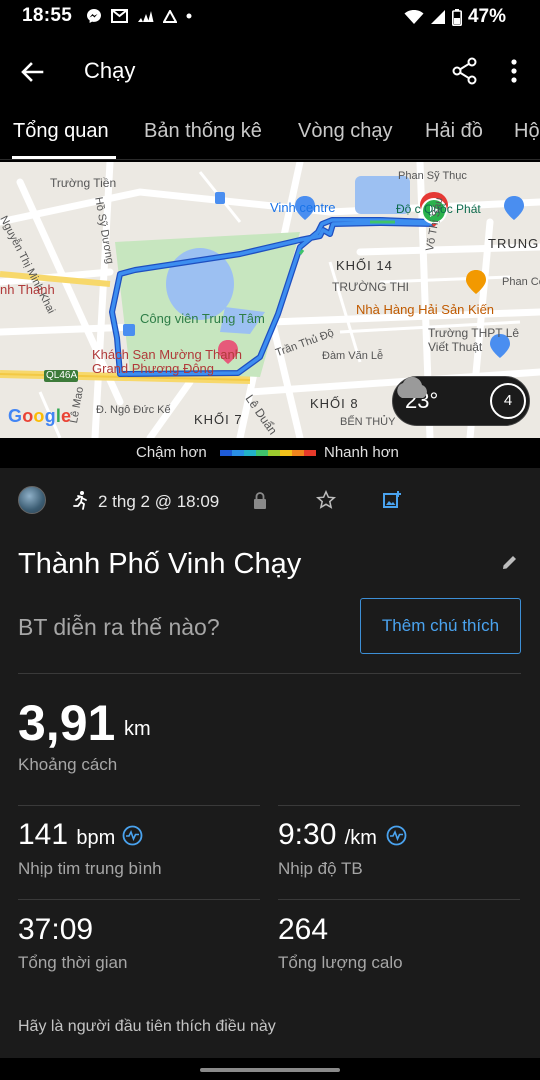 This screenshot has height=1080, width=540. What do you see at coordinates (437, 17) in the screenshot?
I see `signal-icon` at bounding box center [437, 17].